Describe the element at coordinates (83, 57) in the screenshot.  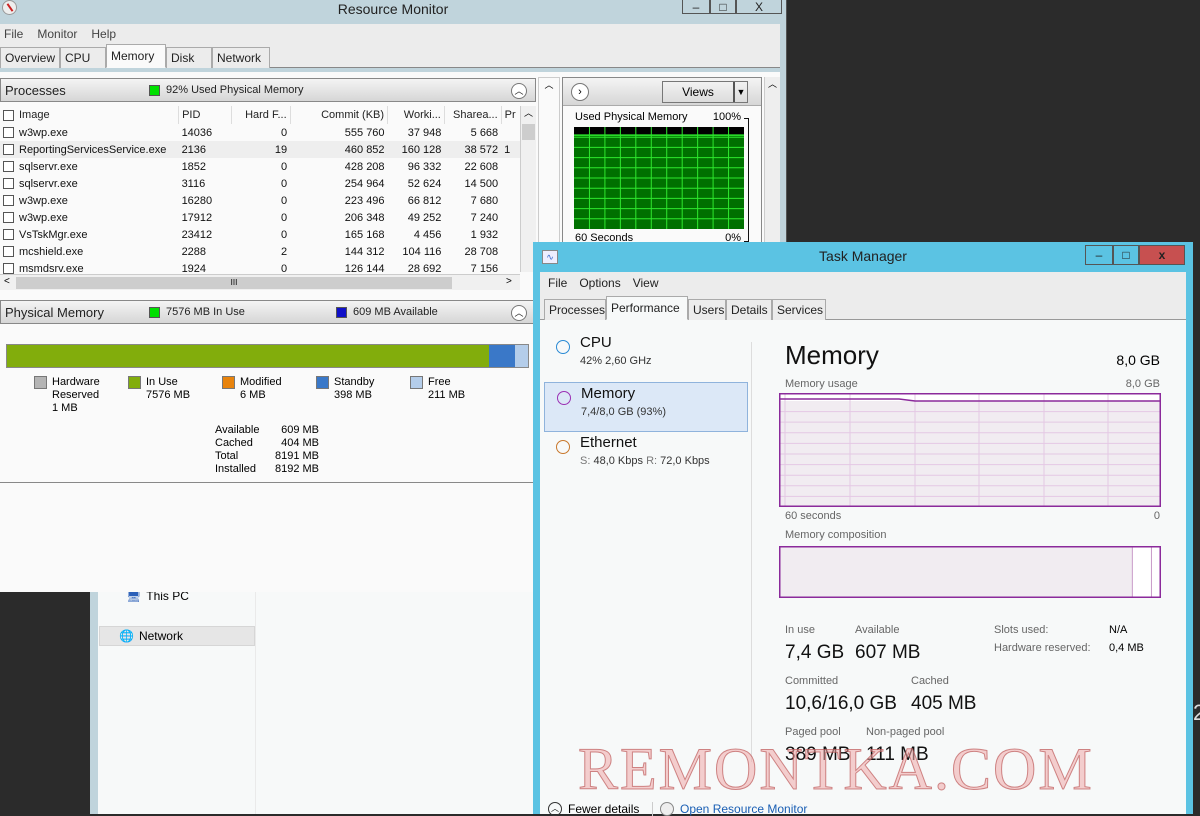
I see `tab-cpu: CPU` at that location.